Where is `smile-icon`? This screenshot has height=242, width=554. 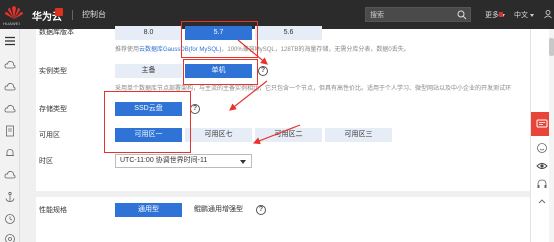
smile-icon is located at coordinates (542, 148).